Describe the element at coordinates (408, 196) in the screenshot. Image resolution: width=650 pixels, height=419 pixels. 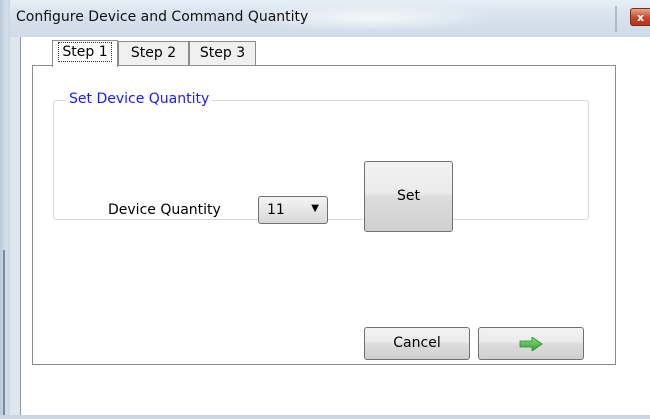
I see `set-button: Set` at that location.